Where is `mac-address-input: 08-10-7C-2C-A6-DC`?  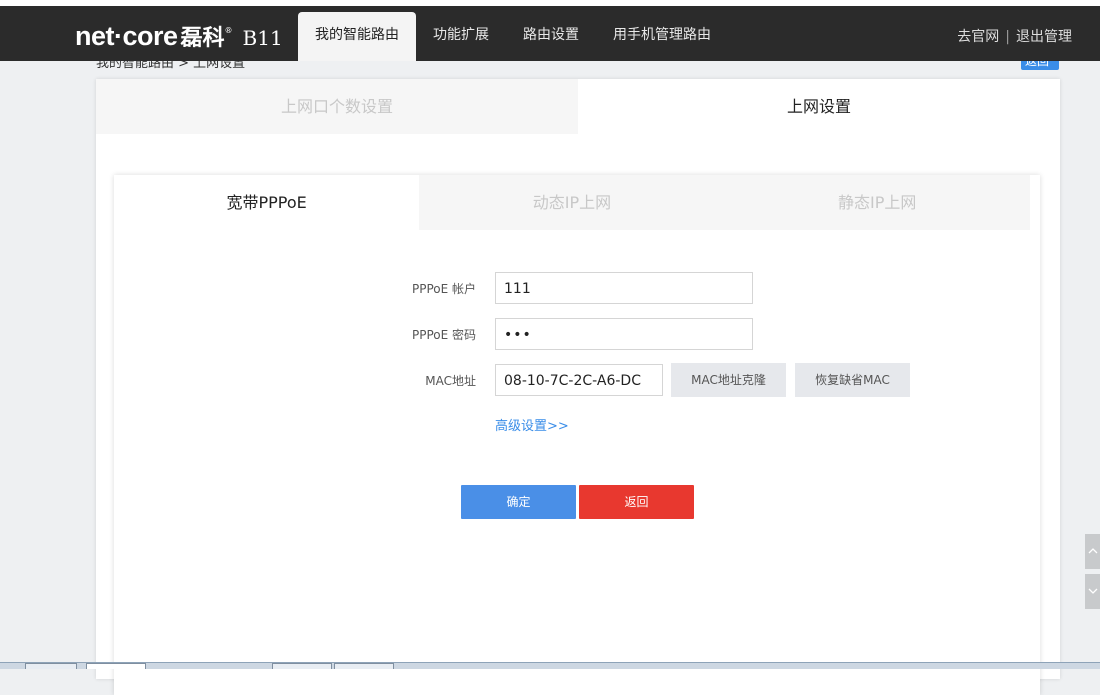 mac-address-input: 08-10-7C-2C-A6-DC is located at coordinates (579, 380).